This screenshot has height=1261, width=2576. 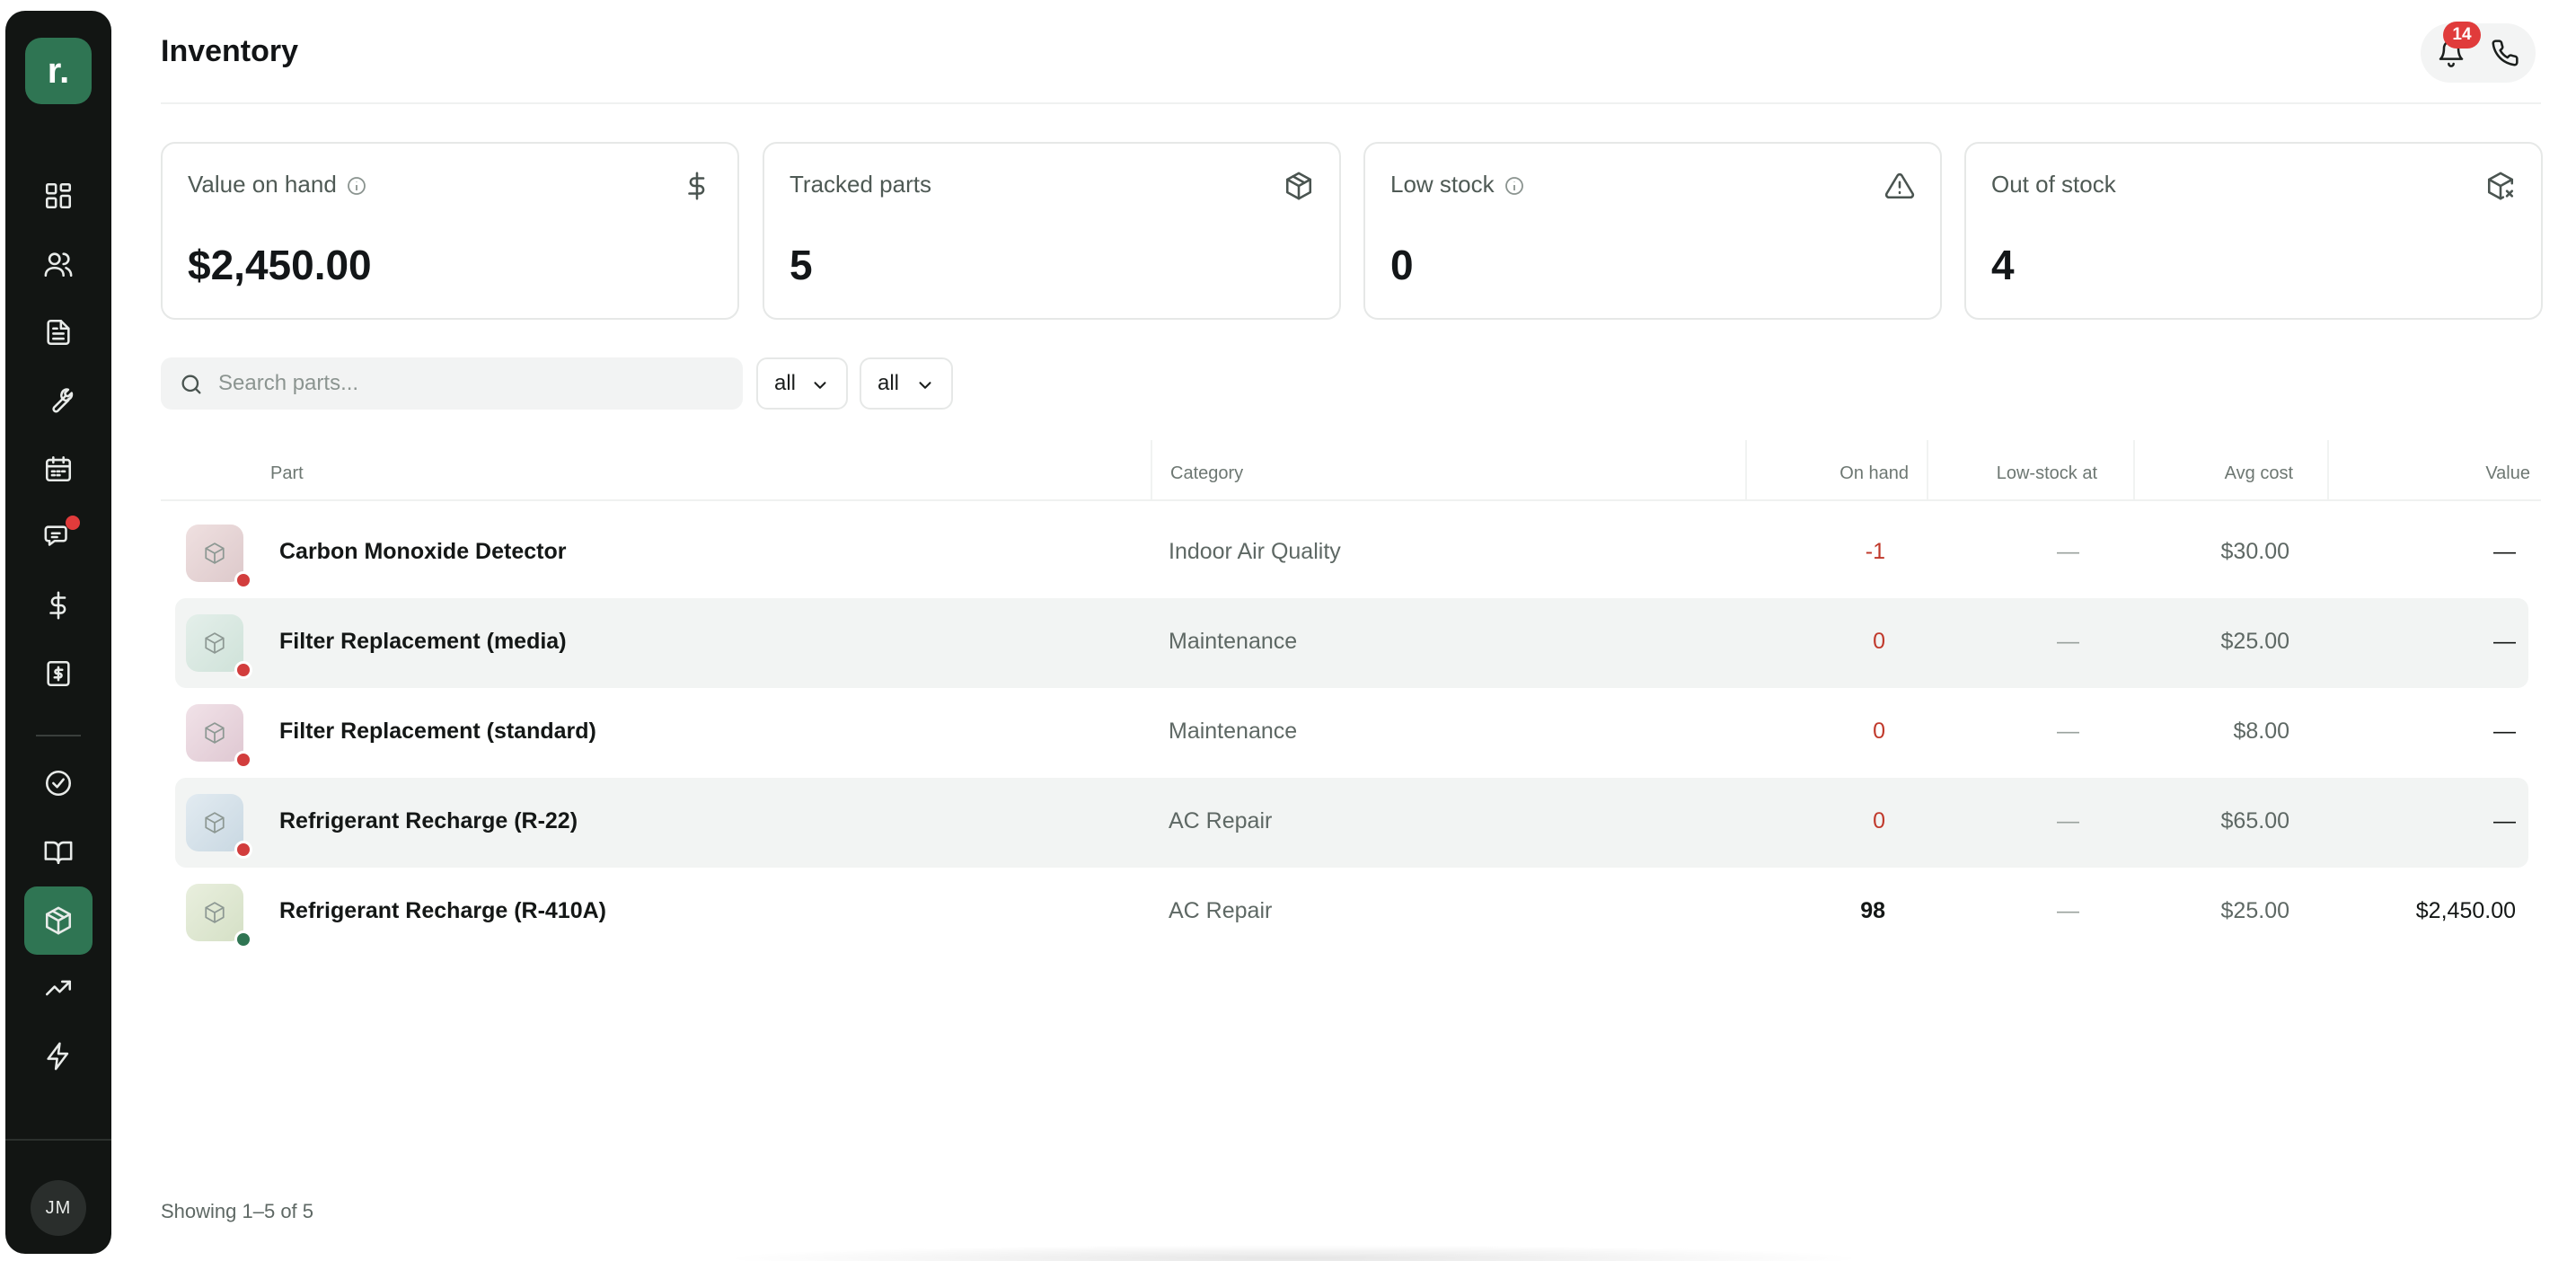 I want to click on stat-card-out-of-stock: Out of stock 4, so click(x=2253, y=231).